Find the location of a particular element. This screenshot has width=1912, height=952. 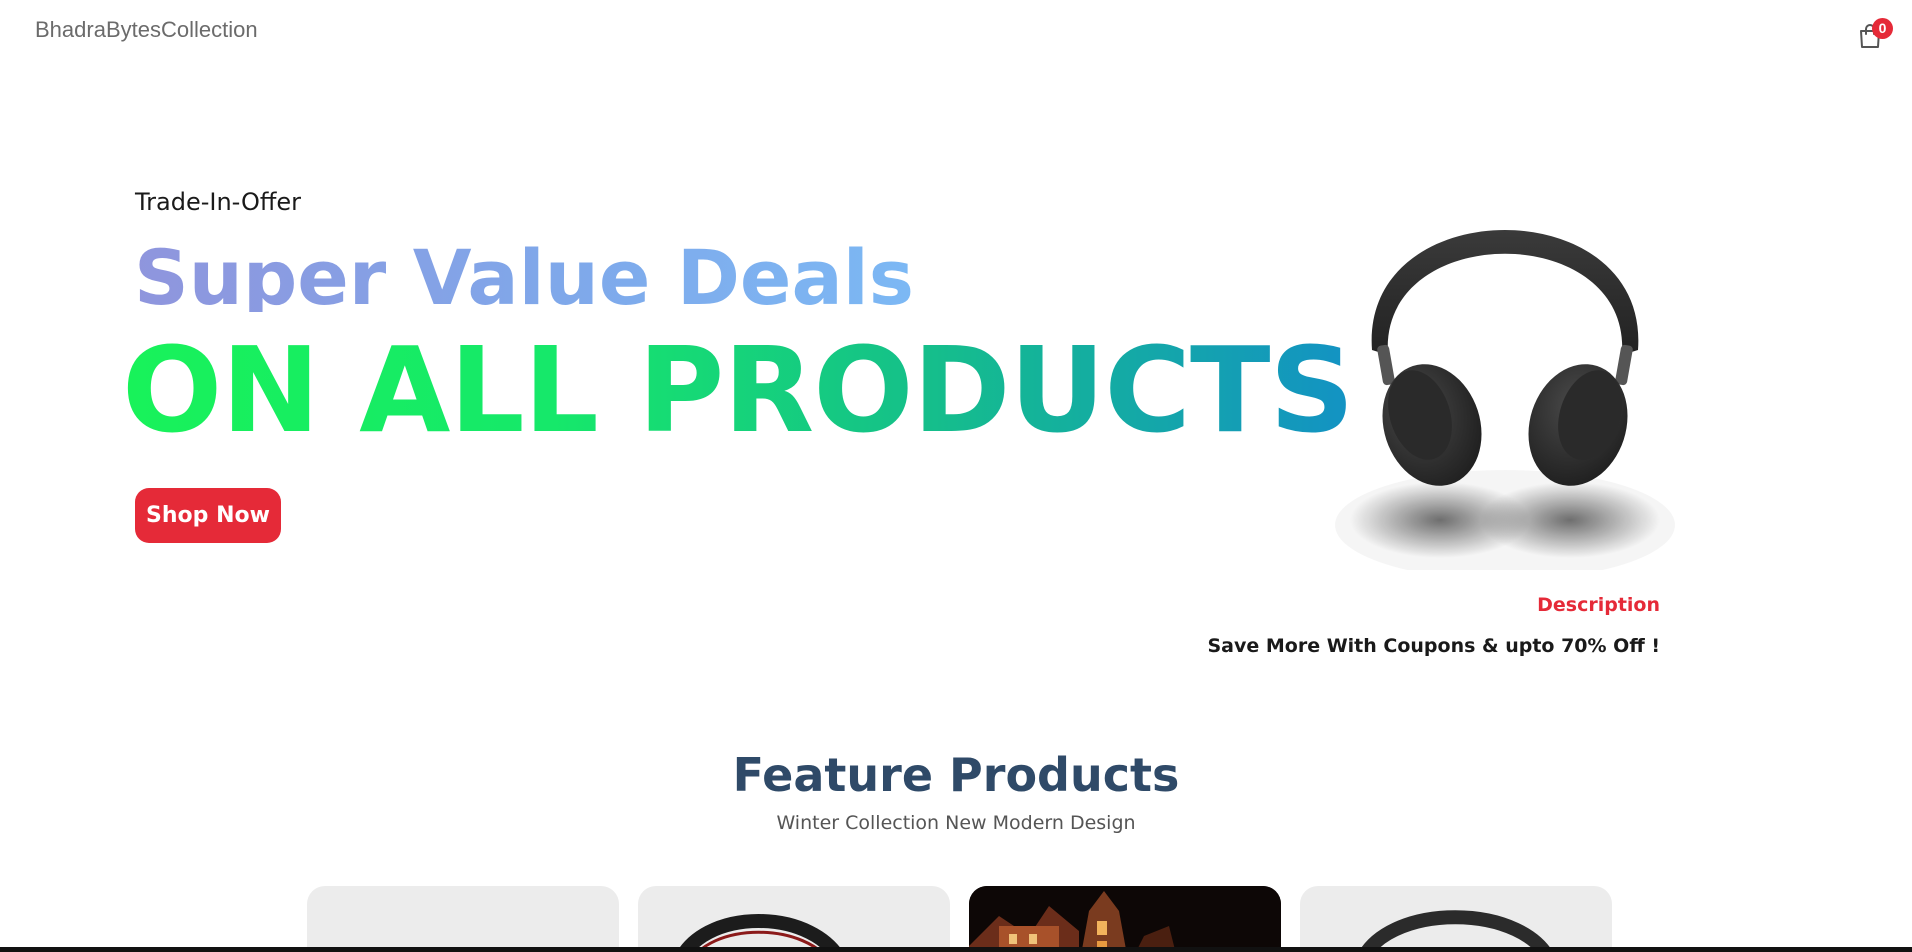

brand-logo: BhadraBytesCollection is located at coordinates (146, 30).